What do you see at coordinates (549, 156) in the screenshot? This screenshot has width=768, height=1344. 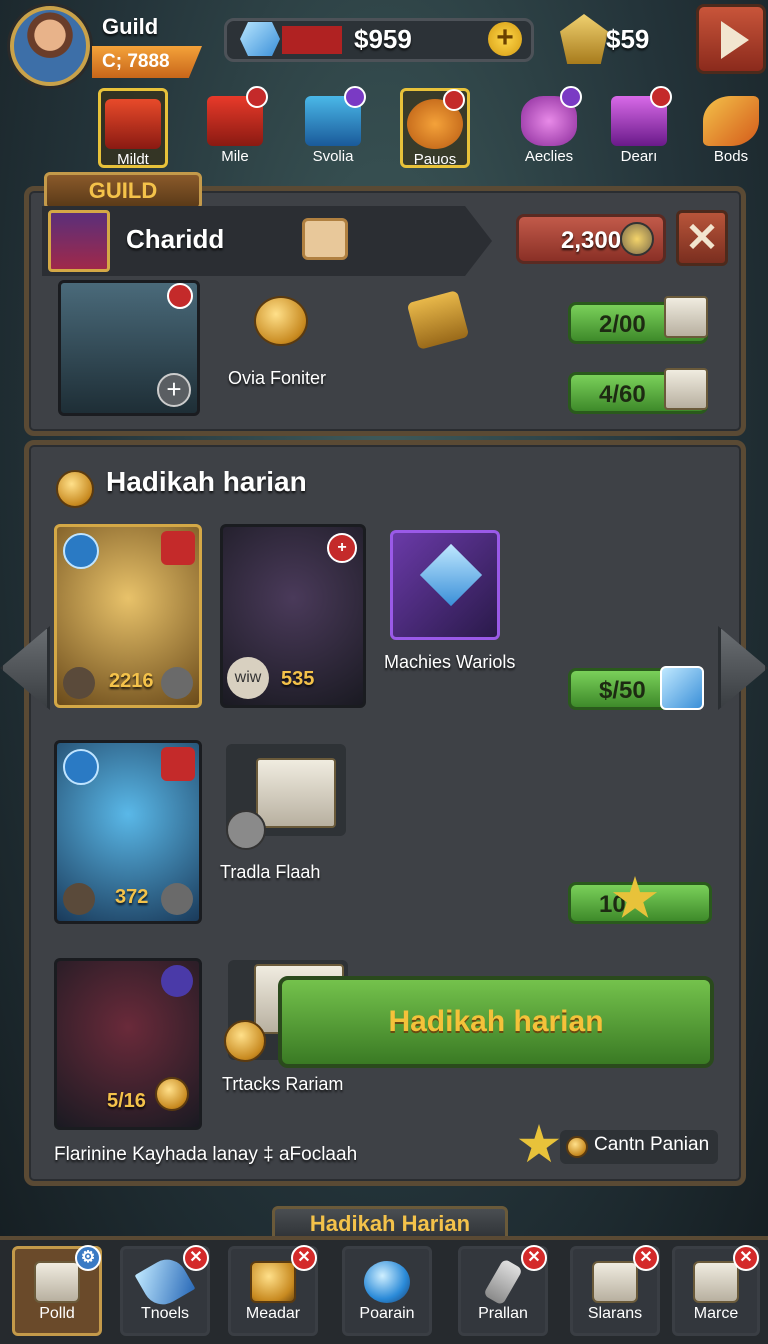 I see `category-label: Aeclies` at bounding box center [549, 156].